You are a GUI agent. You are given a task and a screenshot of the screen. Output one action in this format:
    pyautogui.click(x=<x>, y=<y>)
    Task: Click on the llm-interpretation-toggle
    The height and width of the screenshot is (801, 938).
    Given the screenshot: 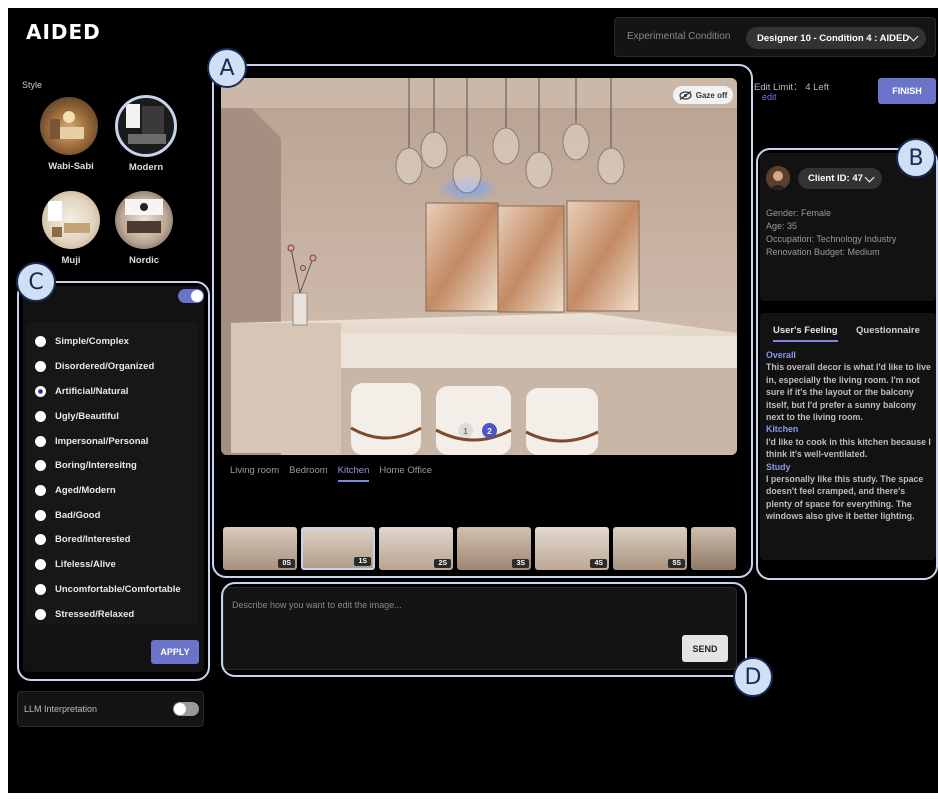 What is the action you would take?
    pyautogui.click(x=186, y=709)
    